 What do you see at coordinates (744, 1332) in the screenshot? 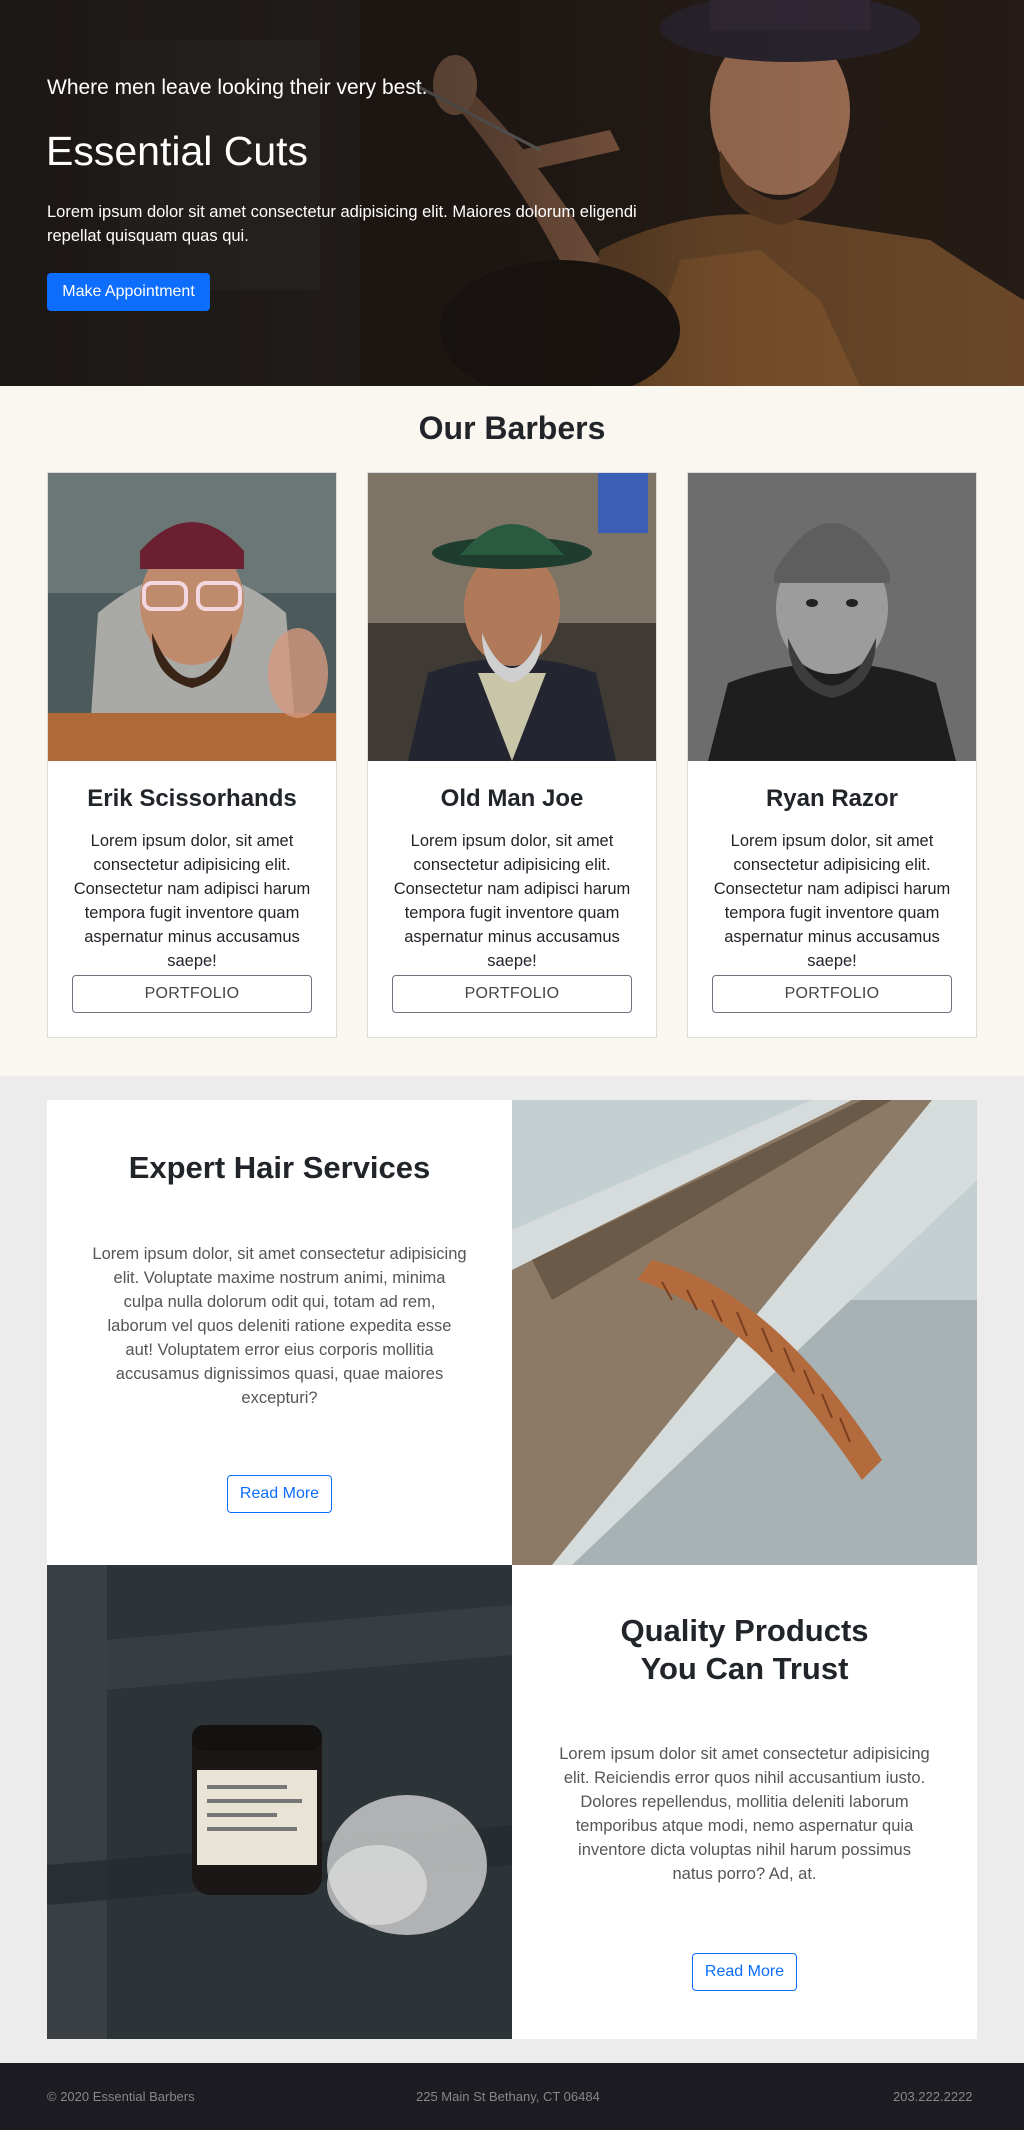
I see `comb-photo` at bounding box center [744, 1332].